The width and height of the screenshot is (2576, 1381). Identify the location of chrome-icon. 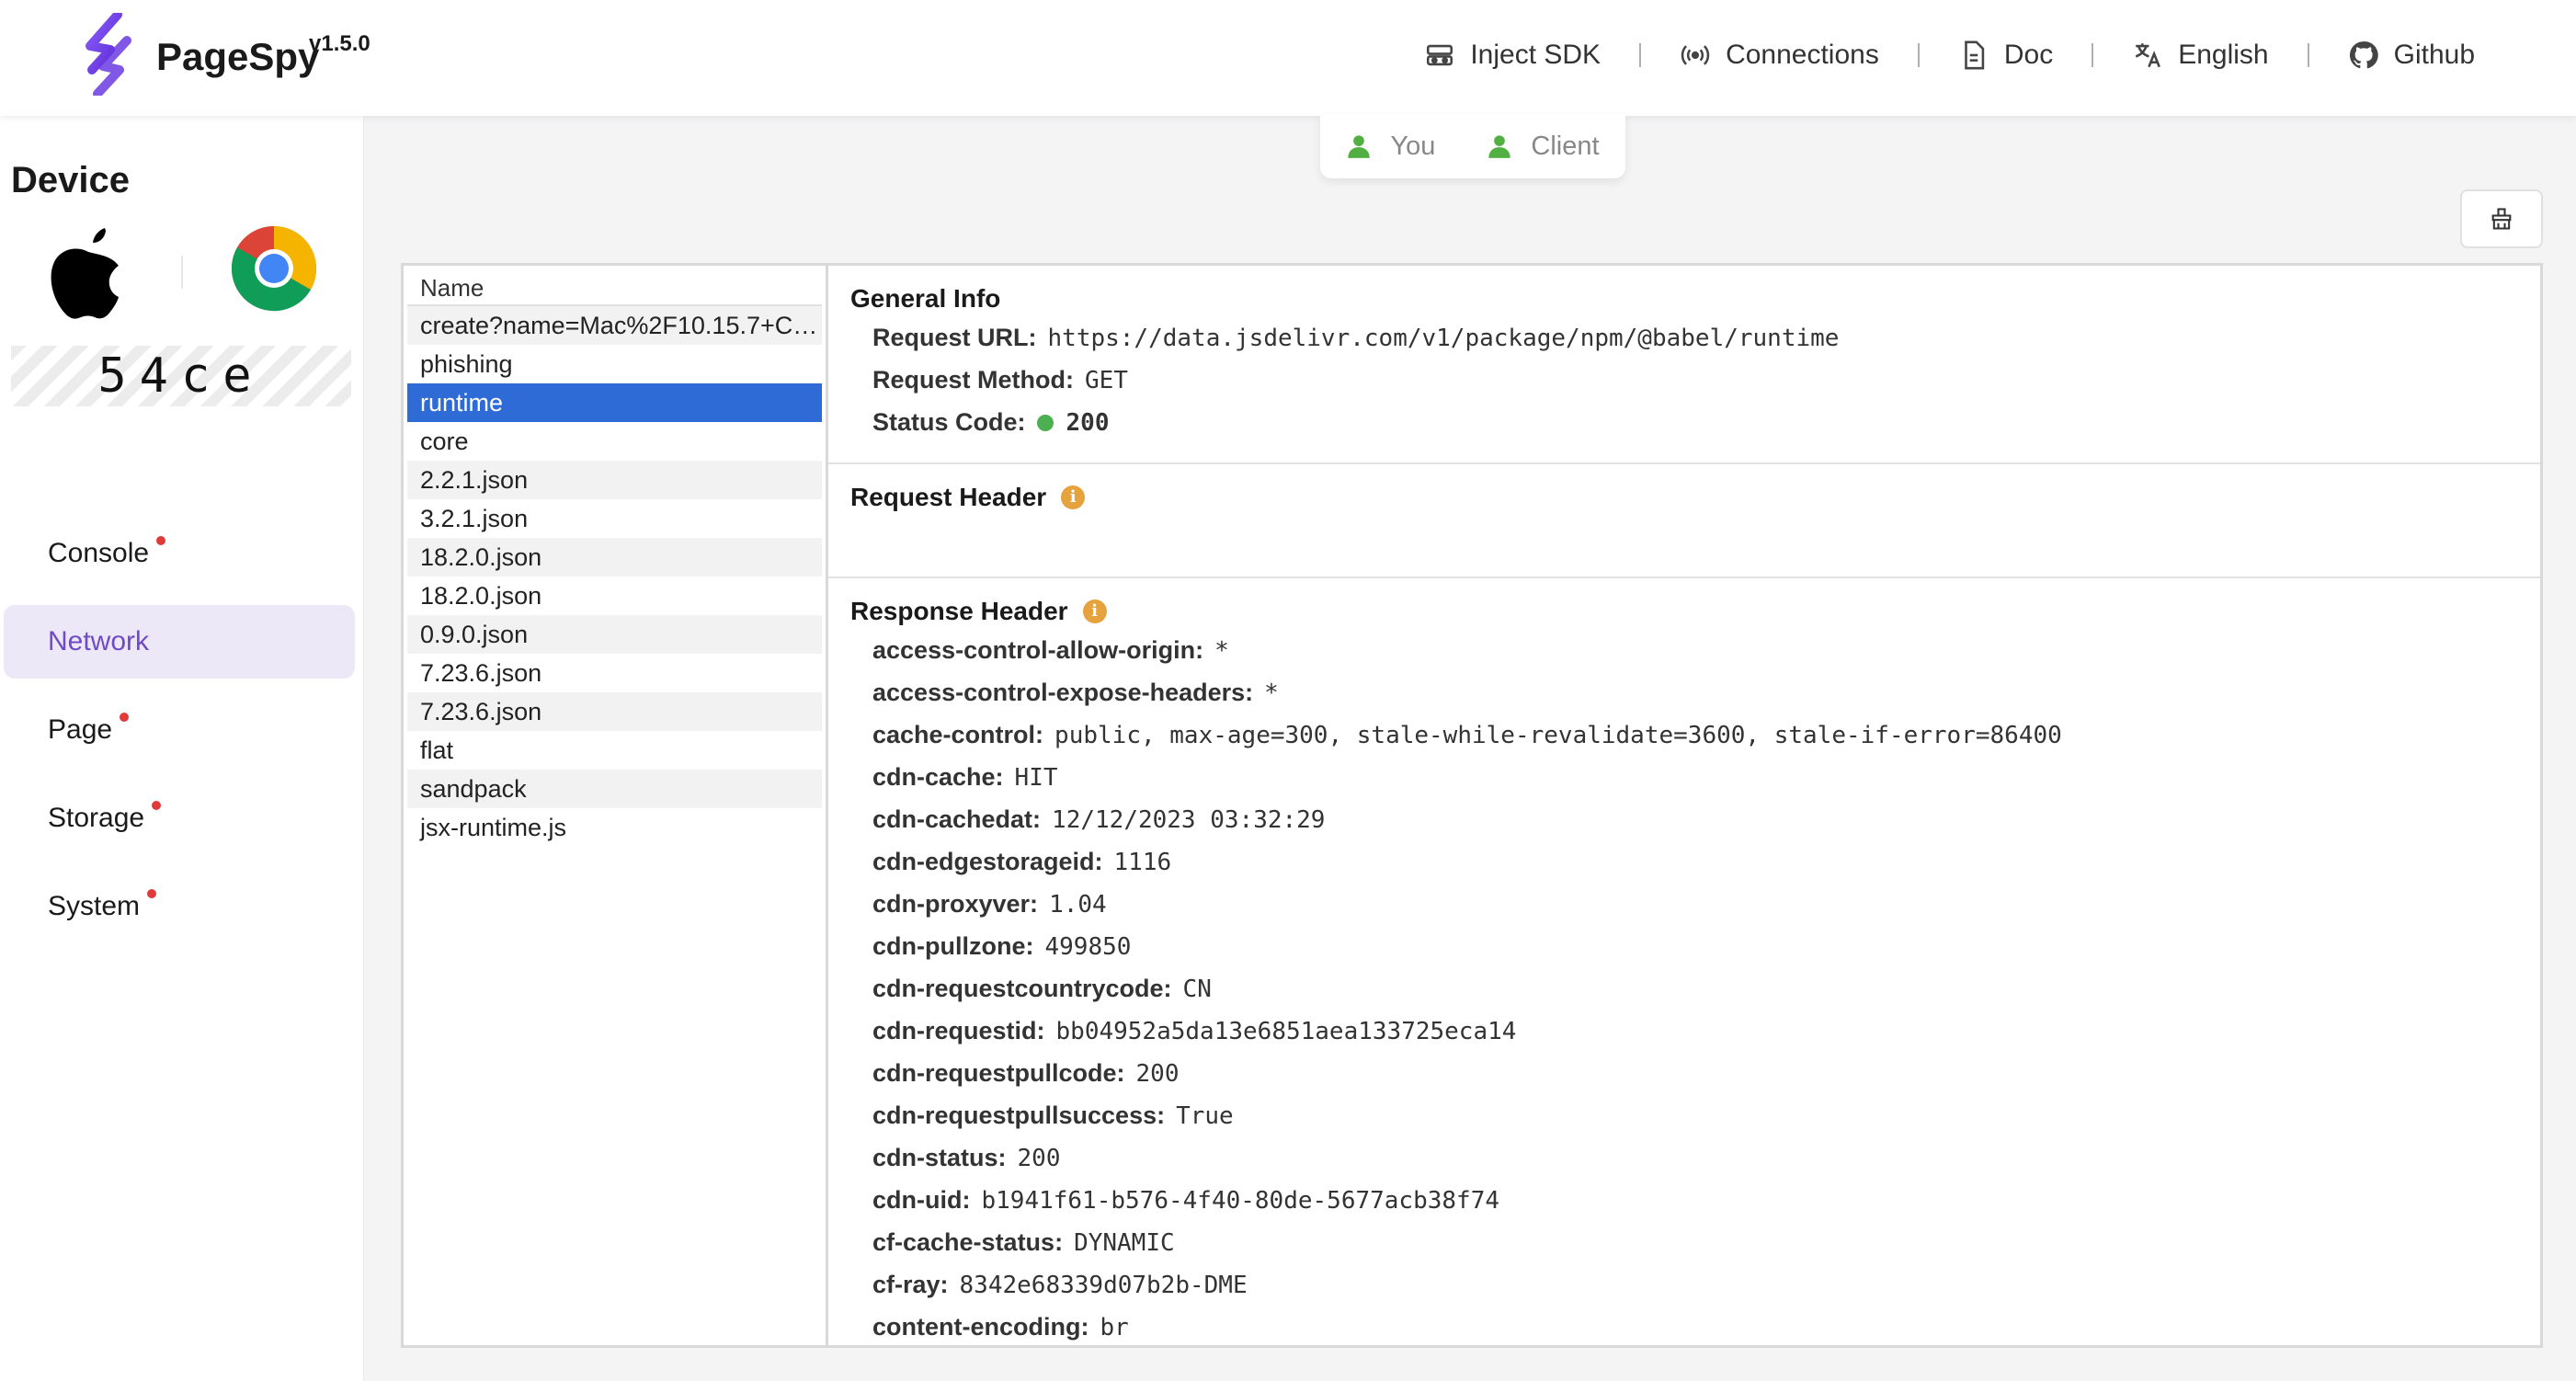
(274, 268).